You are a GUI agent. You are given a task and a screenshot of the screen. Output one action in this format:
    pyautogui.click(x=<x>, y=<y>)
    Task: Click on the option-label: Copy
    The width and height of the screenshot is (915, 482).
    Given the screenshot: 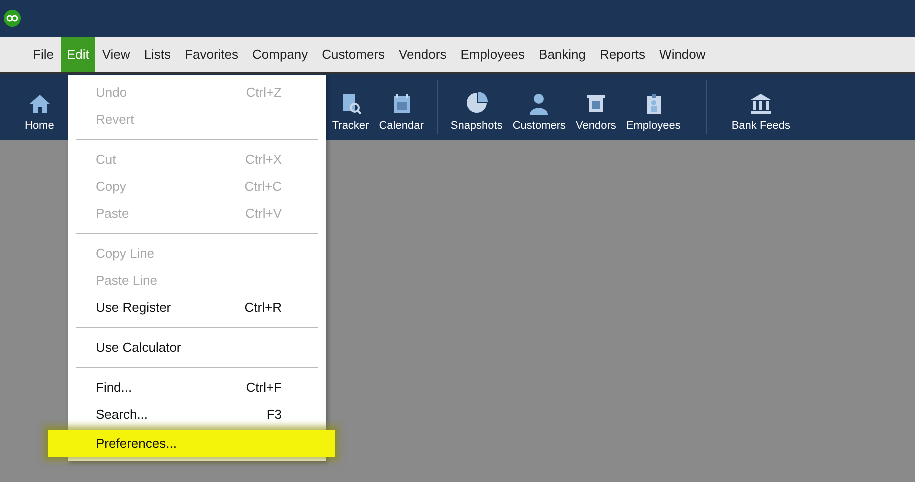 What is the action you would take?
    pyautogui.click(x=111, y=187)
    